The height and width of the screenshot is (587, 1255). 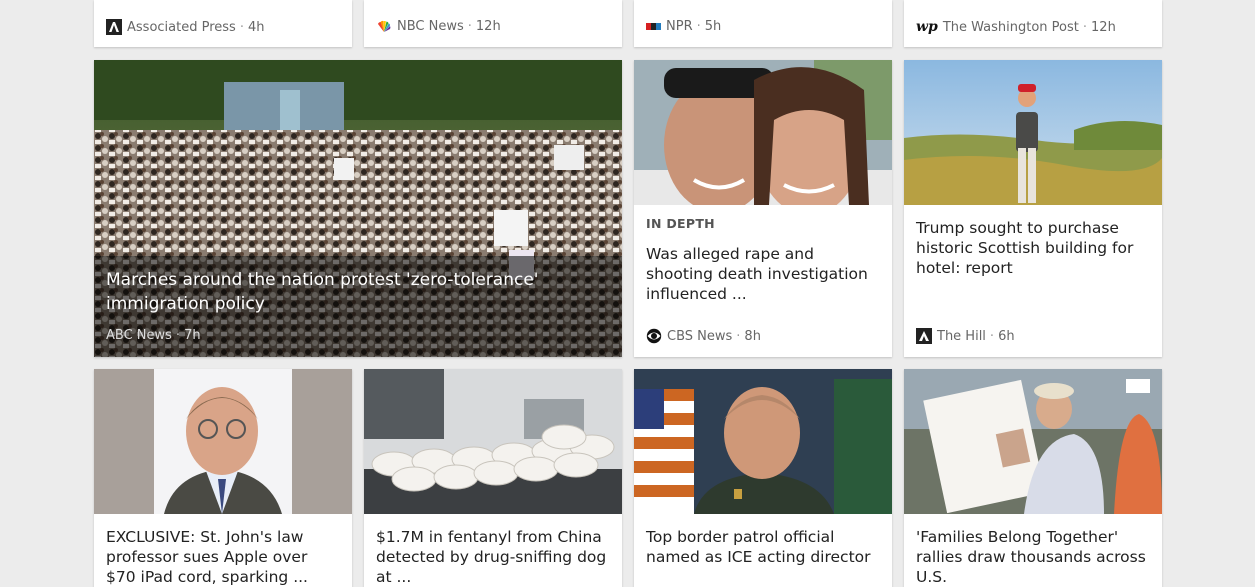 What do you see at coordinates (181, 27) in the screenshot?
I see `source-name: Associated Press` at bounding box center [181, 27].